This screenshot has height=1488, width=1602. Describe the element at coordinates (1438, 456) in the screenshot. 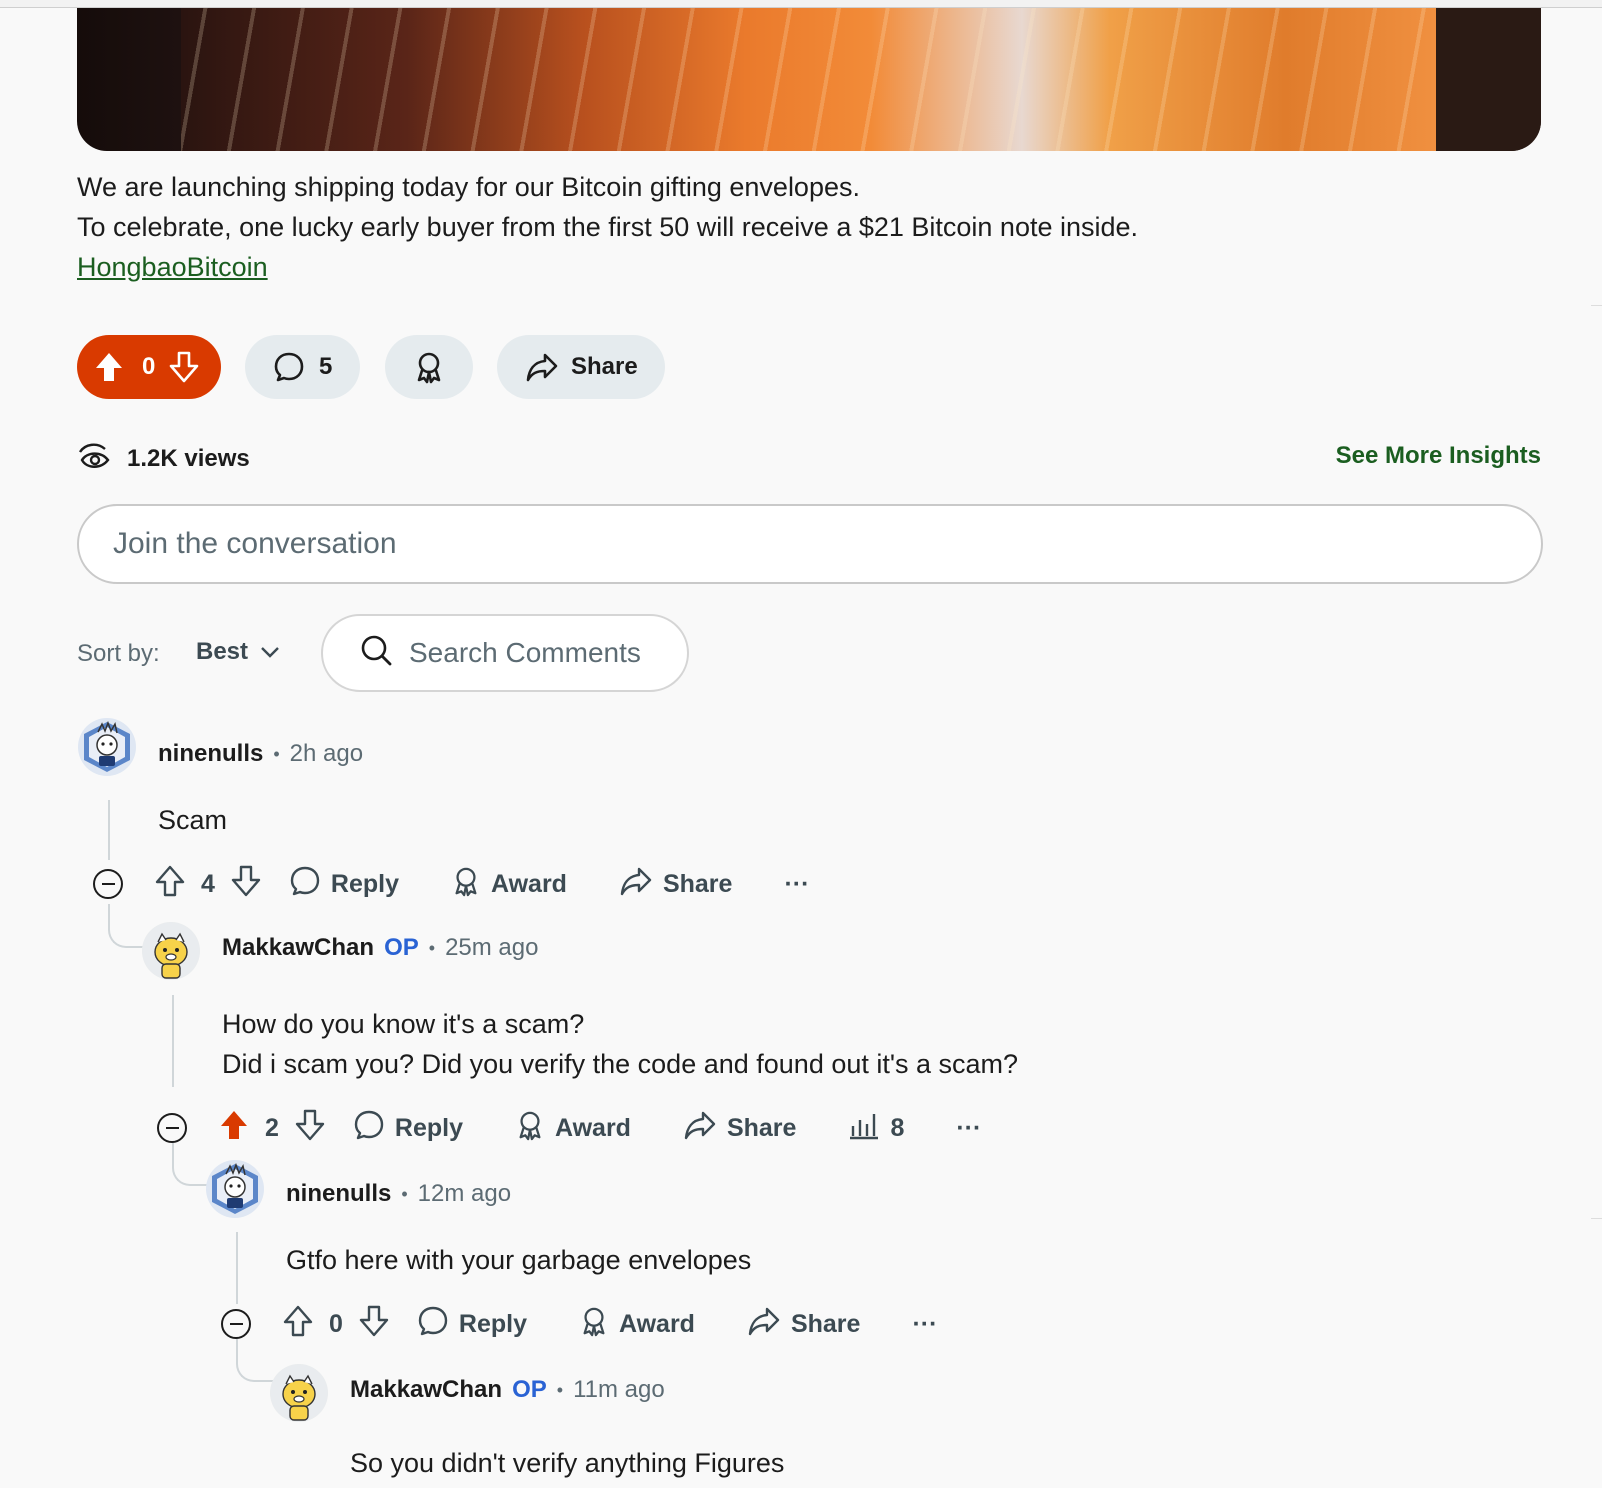

I see `see-more-insights-link: See More Insights` at that location.